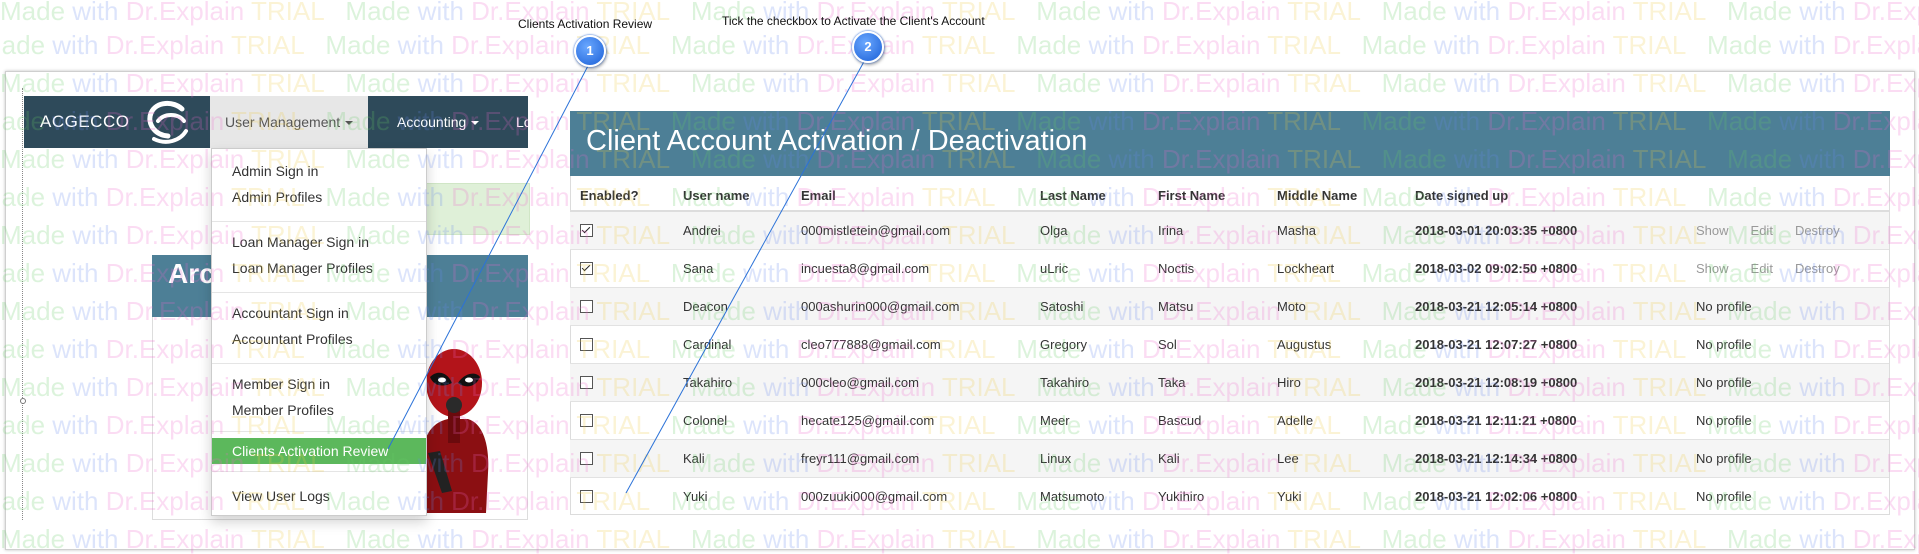 The height and width of the screenshot is (554, 1919). I want to click on menu-member-sign-in: Member Sign in, so click(319, 384).